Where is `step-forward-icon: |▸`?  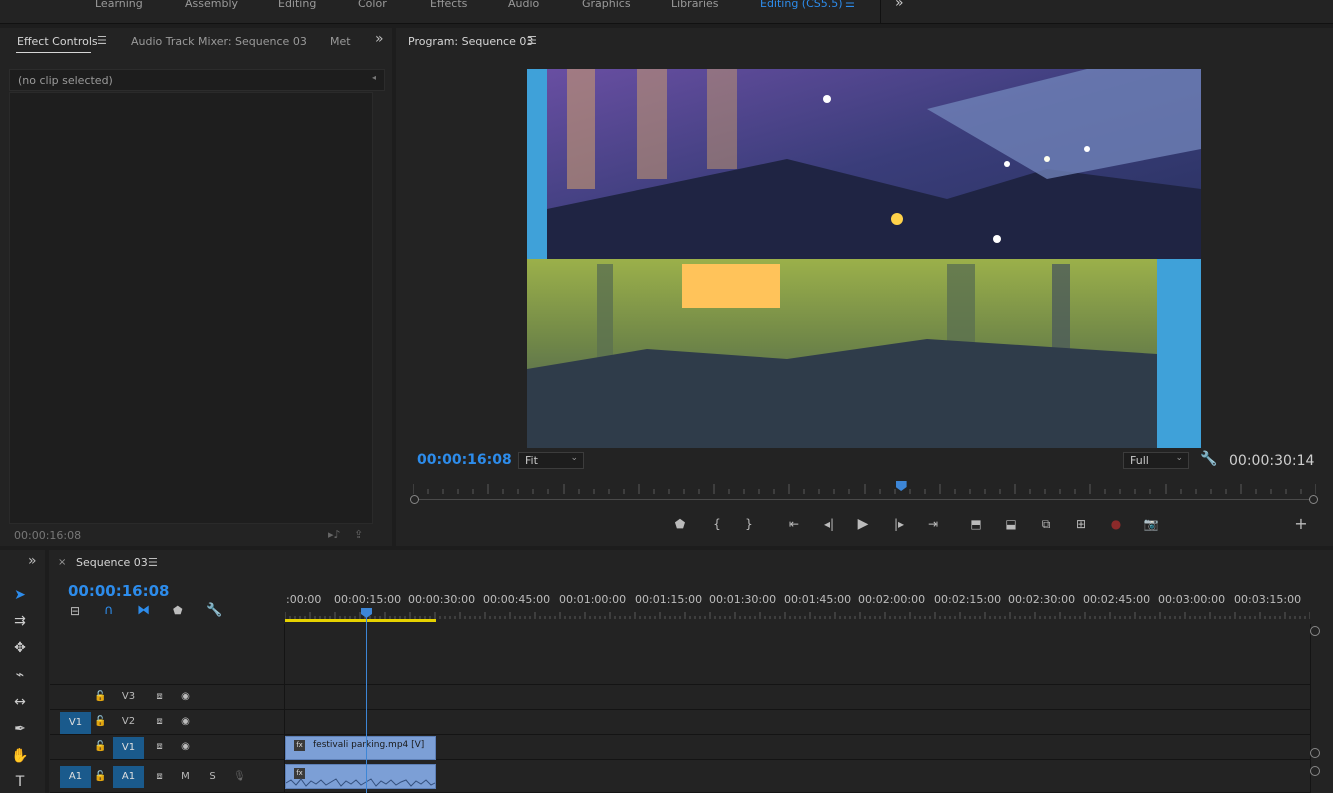 step-forward-icon: |▸ is located at coordinates (899, 524).